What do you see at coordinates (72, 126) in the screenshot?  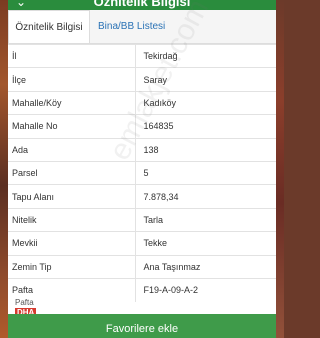 I see `row-label-mahalle-no: Mahalle No` at bounding box center [72, 126].